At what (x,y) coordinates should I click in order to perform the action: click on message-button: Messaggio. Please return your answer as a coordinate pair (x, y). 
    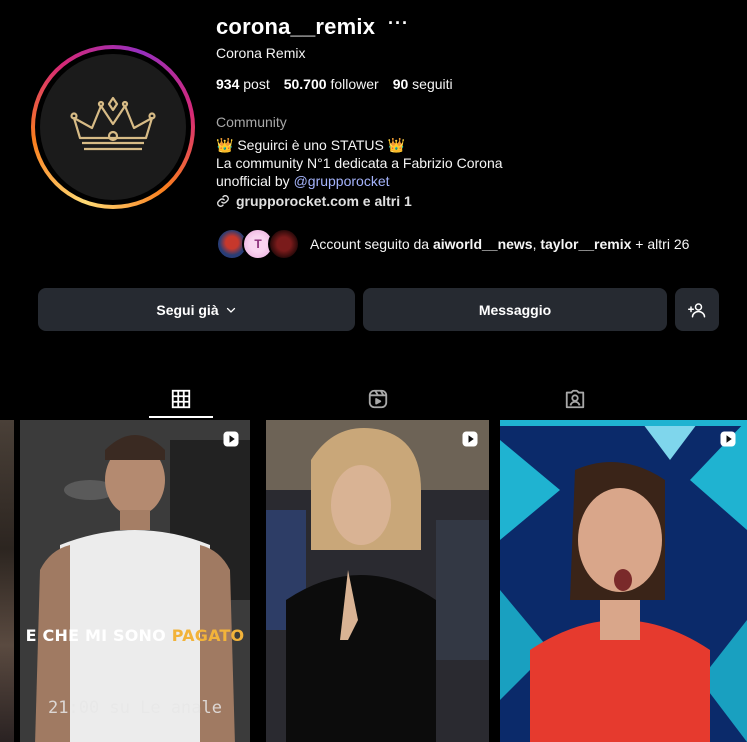
    Looking at the image, I should click on (515, 309).